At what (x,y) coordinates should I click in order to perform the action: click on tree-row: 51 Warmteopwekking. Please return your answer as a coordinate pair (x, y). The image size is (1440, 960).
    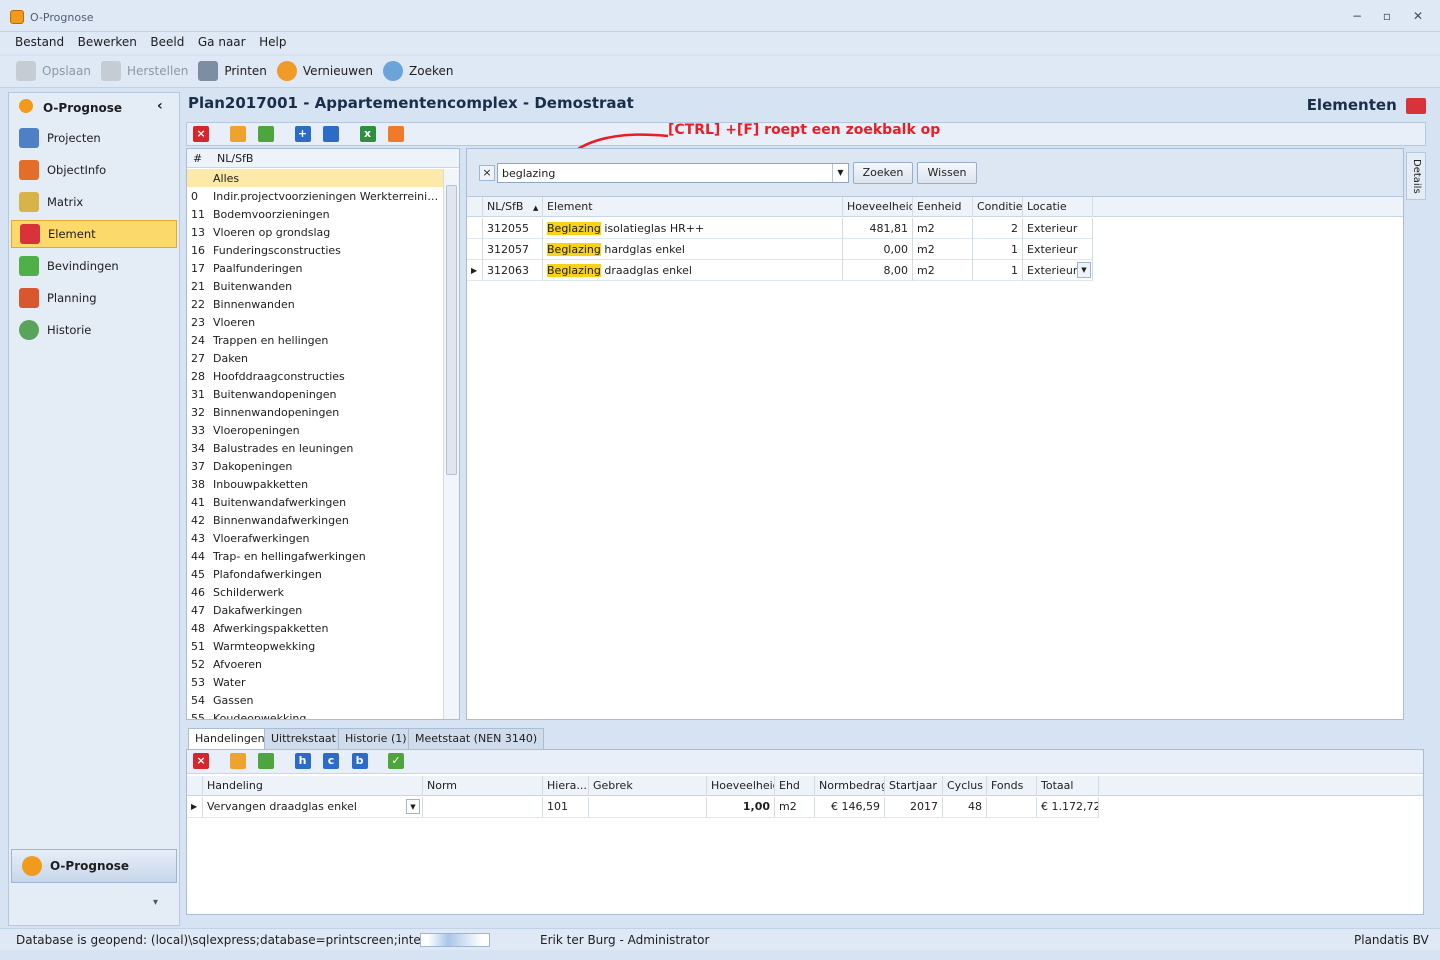
    Looking at the image, I should click on (315, 646).